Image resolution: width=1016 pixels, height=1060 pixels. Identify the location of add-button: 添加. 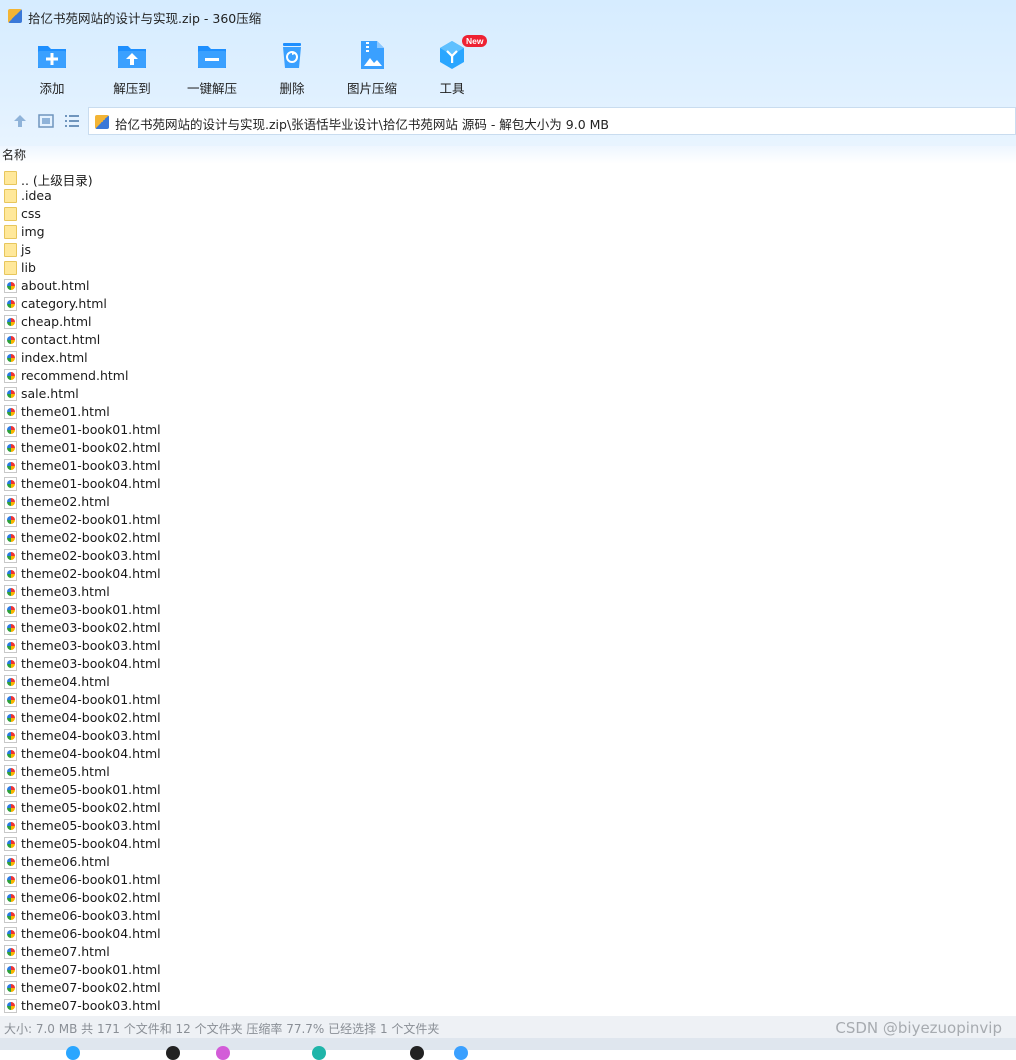
(52, 69).